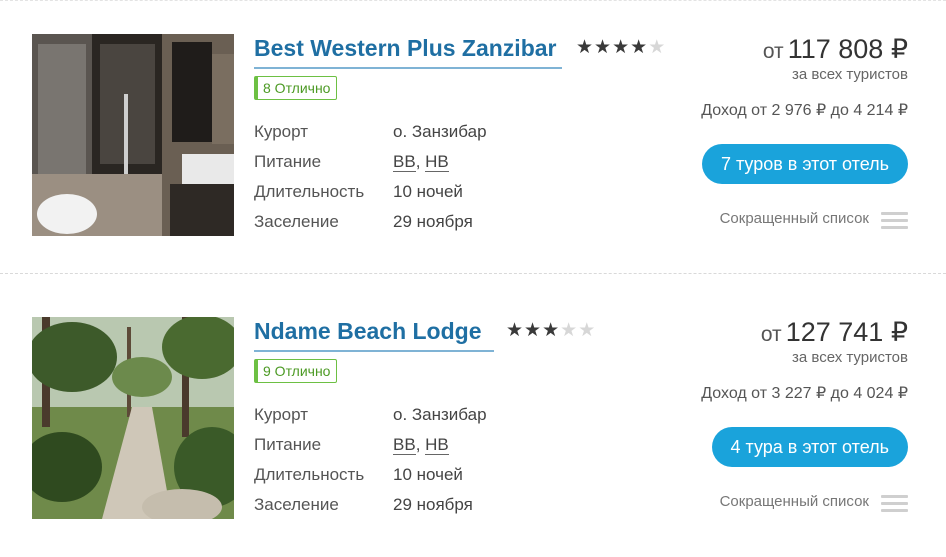 The image size is (946, 557). Describe the element at coordinates (791, 110) in the screenshot. I see `income-from: 2 976` at that location.